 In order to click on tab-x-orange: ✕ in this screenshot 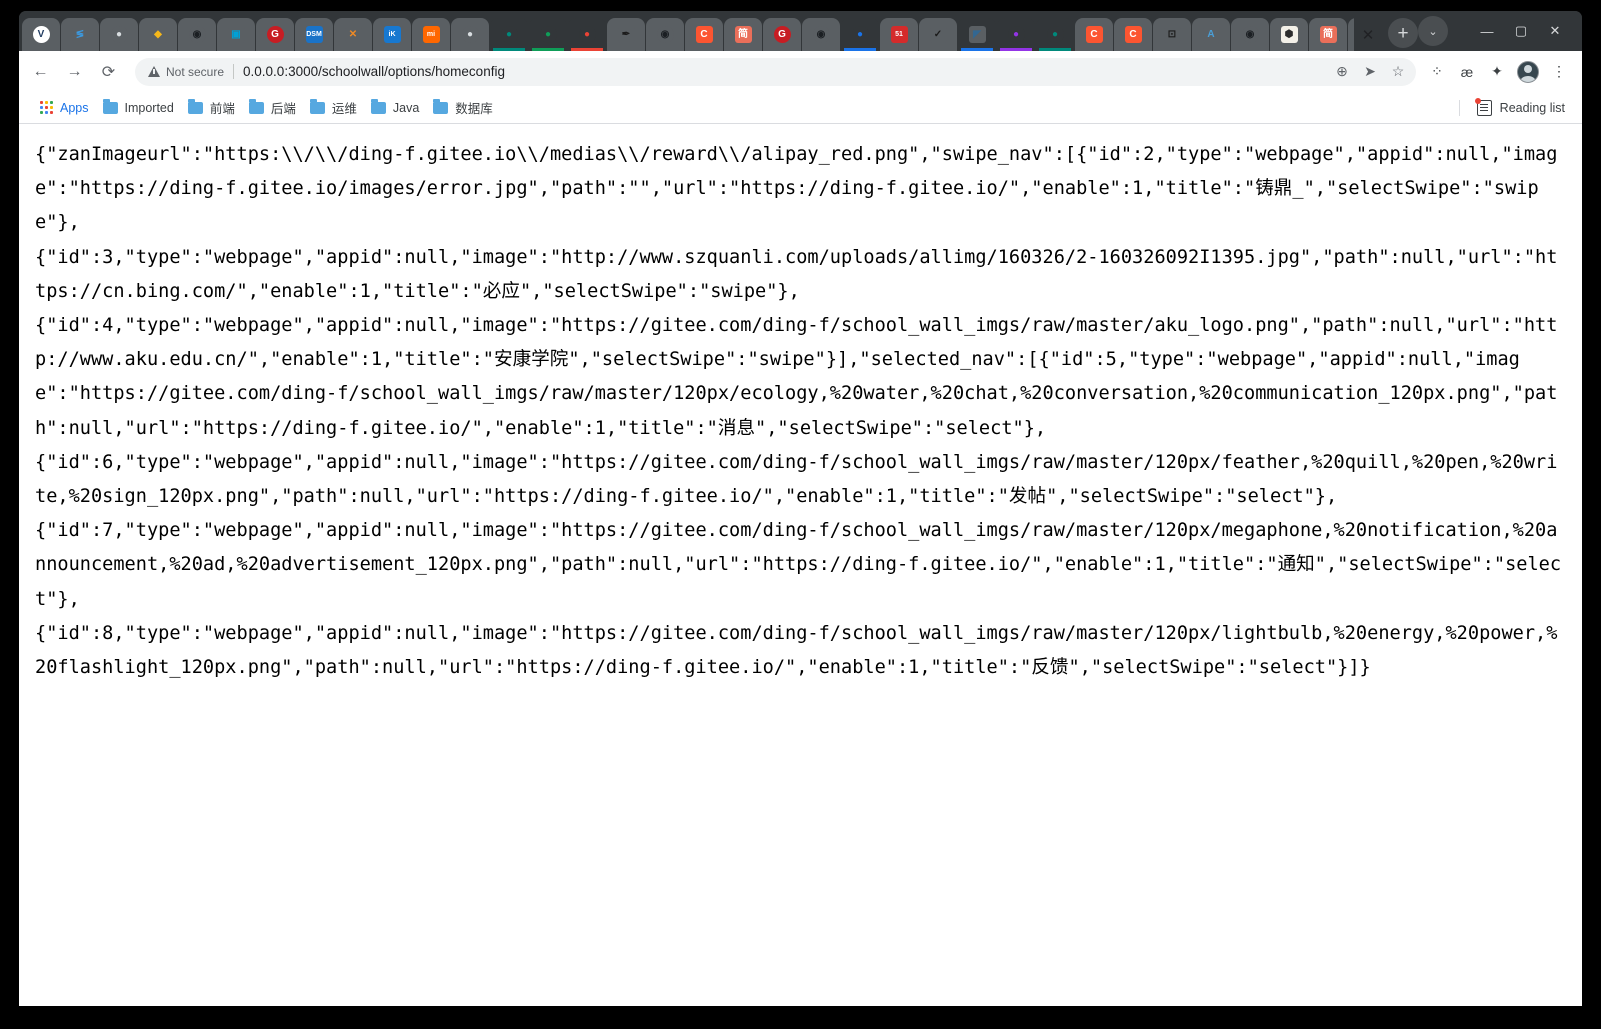, I will do `click(353, 34)`.